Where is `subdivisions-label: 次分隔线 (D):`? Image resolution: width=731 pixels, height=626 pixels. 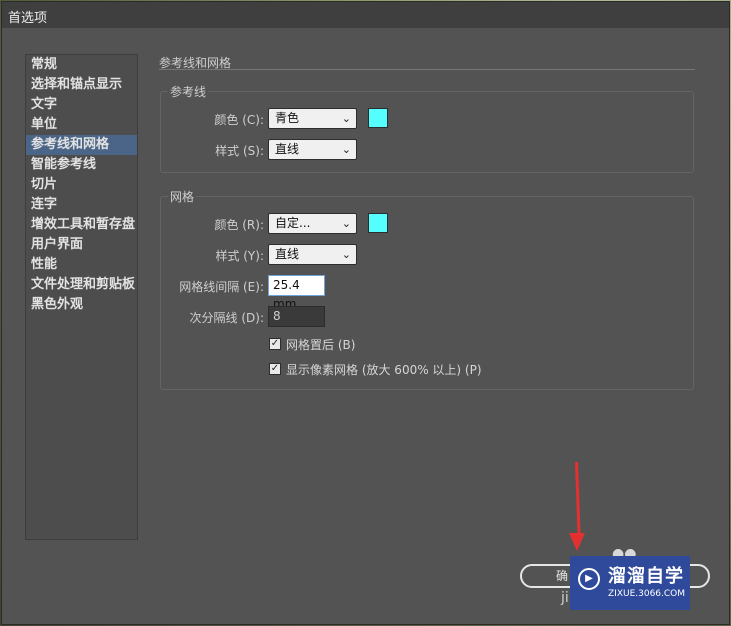
subdivisions-label: 次分隔线 (D): is located at coordinates (226, 318).